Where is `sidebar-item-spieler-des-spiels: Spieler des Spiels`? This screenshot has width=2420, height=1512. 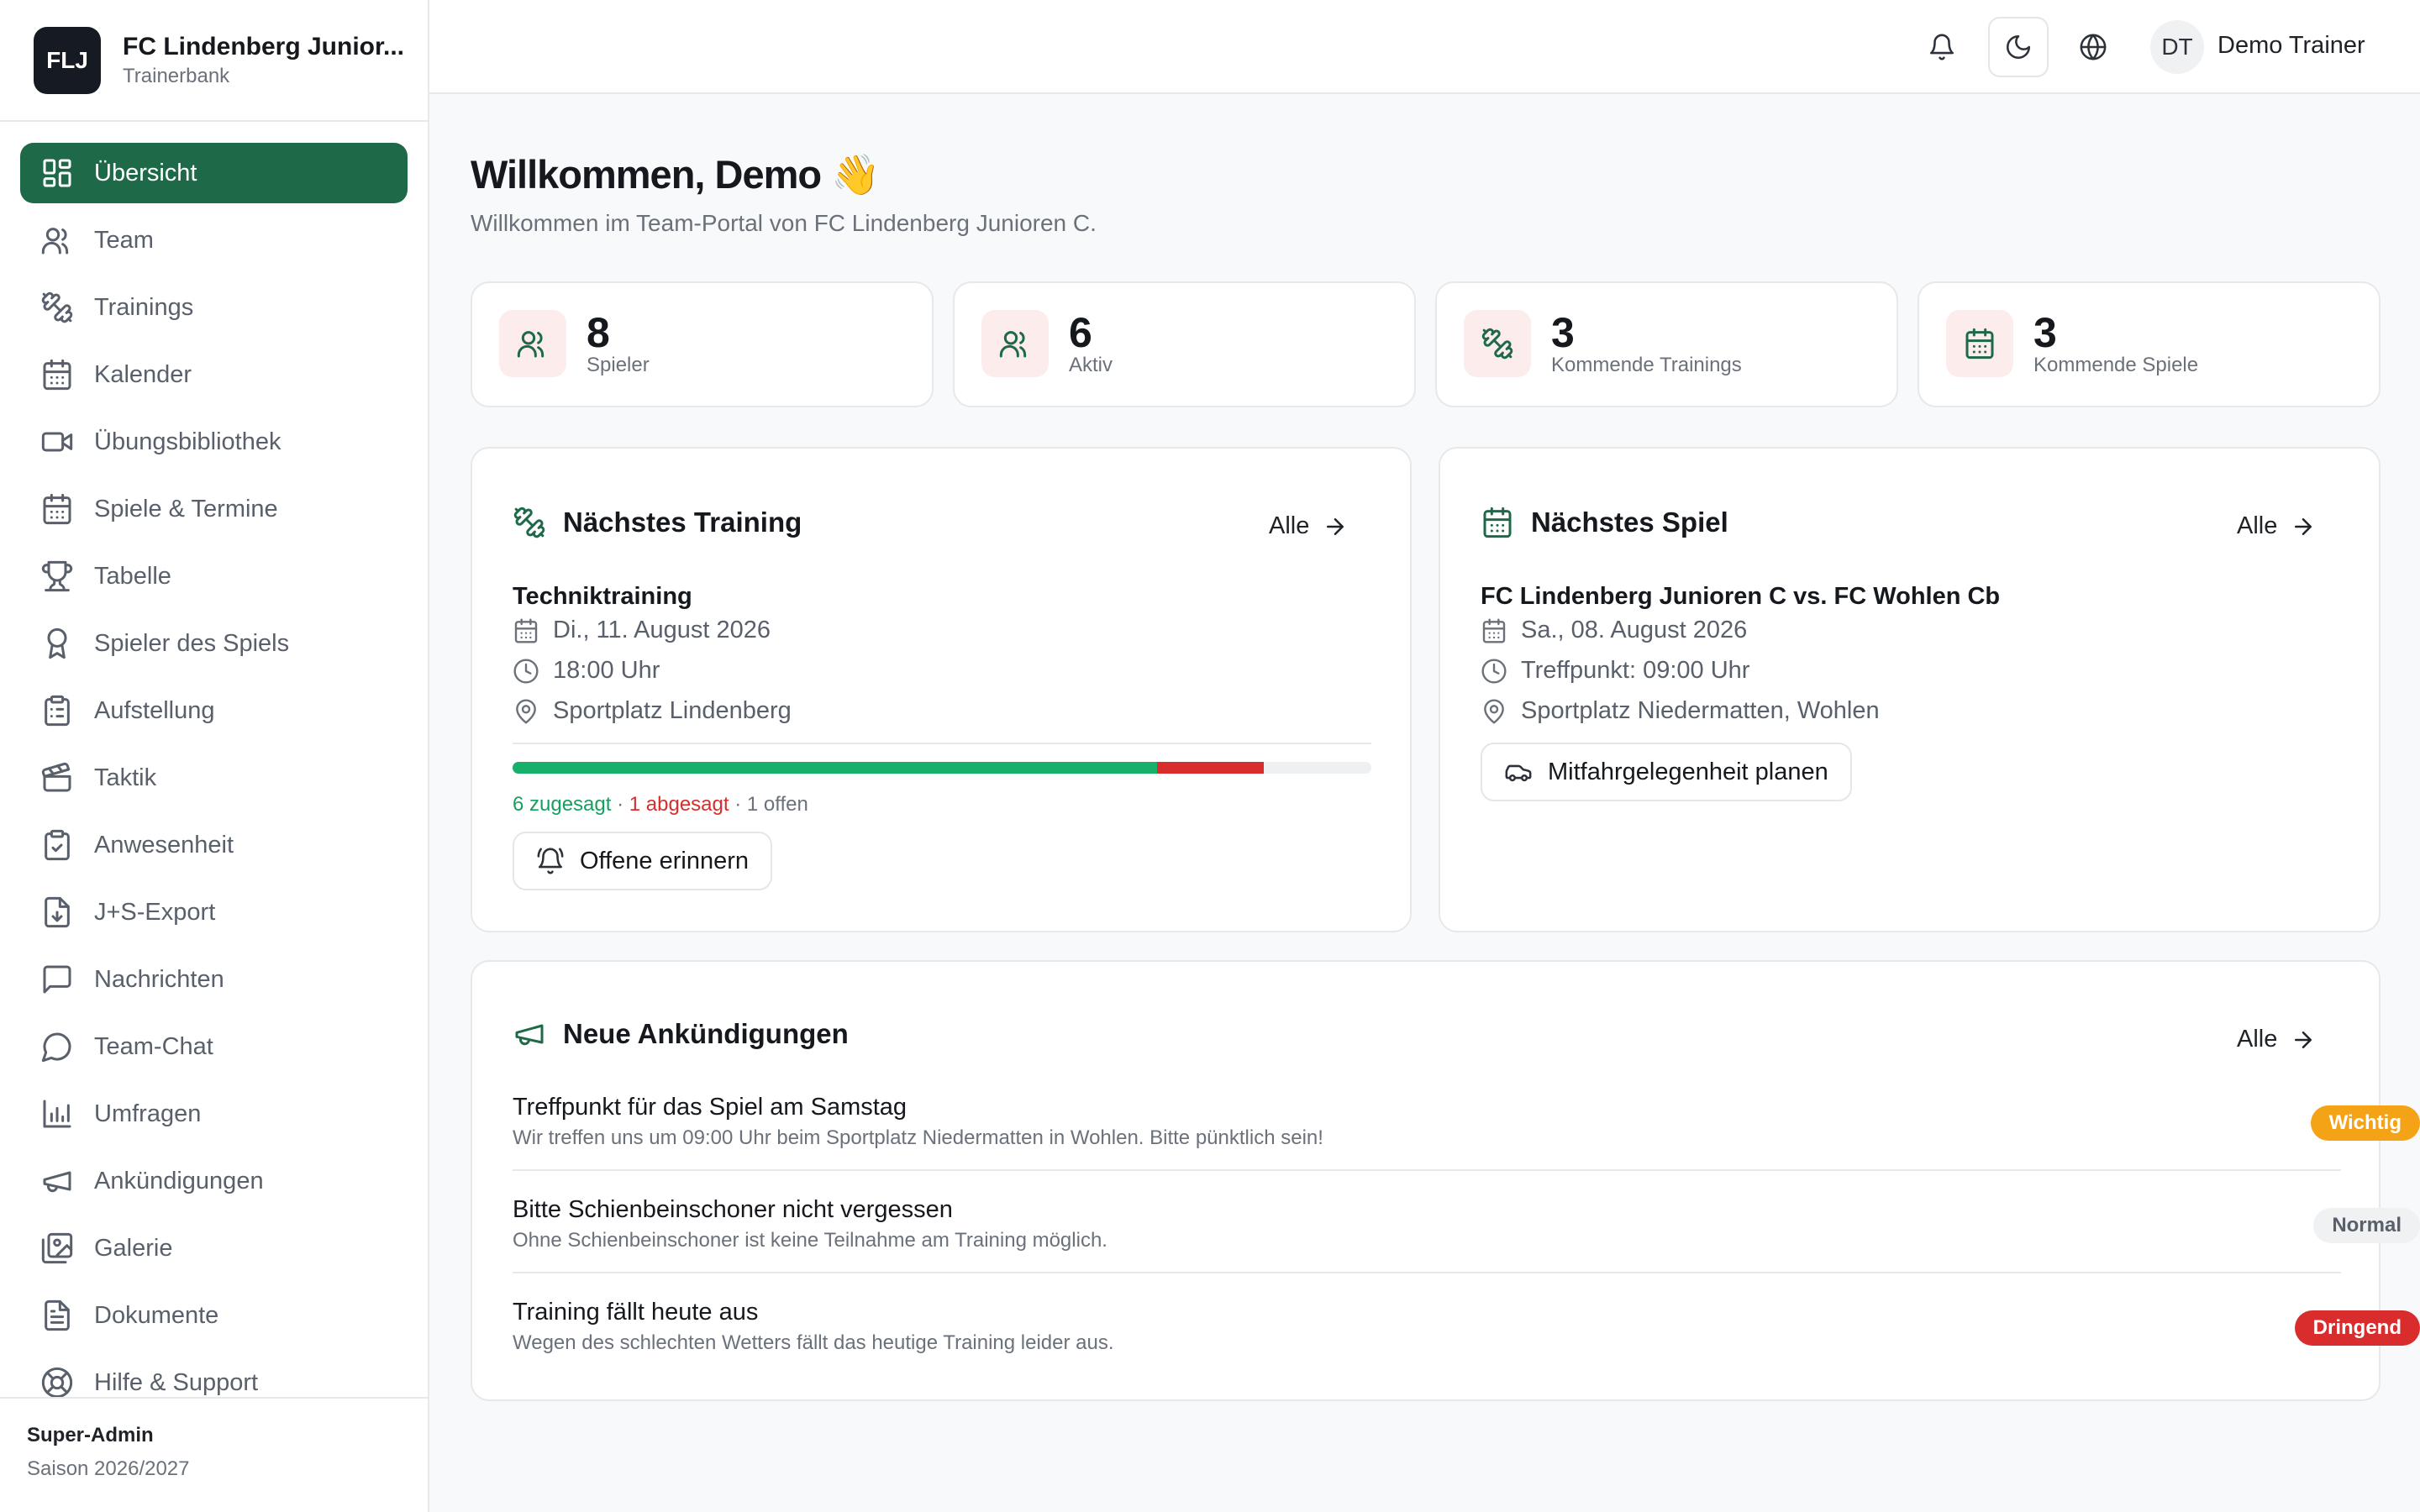 sidebar-item-spieler-des-spiels: Spieler des Spiels is located at coordinates (214, 643).